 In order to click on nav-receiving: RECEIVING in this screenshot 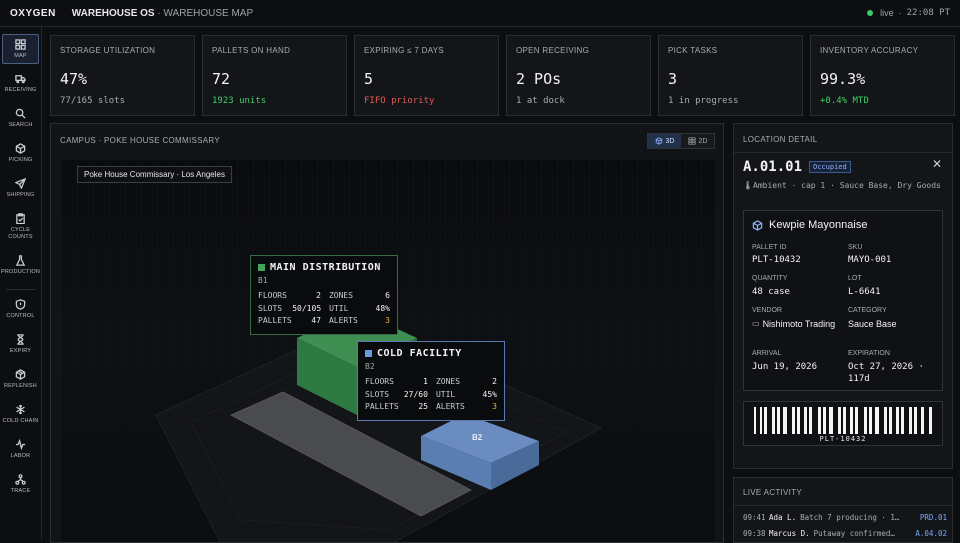, I will do `click(20, 83)`.